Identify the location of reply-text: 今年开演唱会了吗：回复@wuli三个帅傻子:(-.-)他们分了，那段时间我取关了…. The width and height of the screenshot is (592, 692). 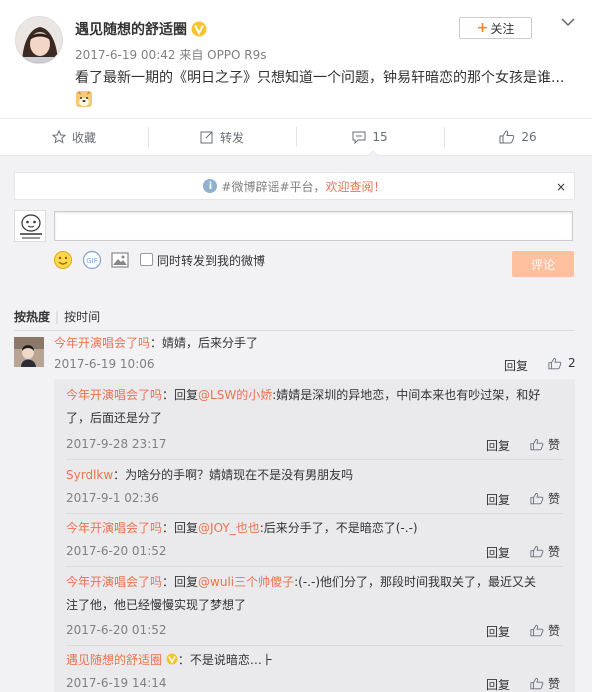
(306, 594).